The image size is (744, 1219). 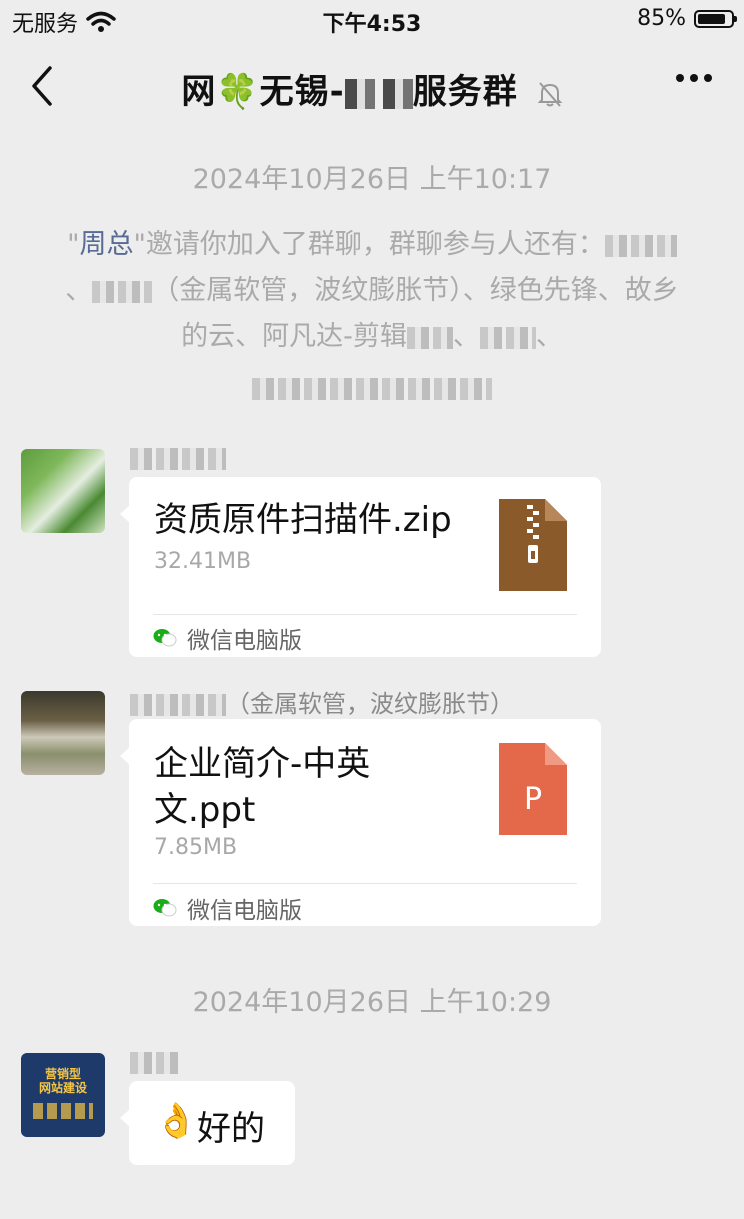 I want to click on quote-close: ", so click(x=139, y=244).